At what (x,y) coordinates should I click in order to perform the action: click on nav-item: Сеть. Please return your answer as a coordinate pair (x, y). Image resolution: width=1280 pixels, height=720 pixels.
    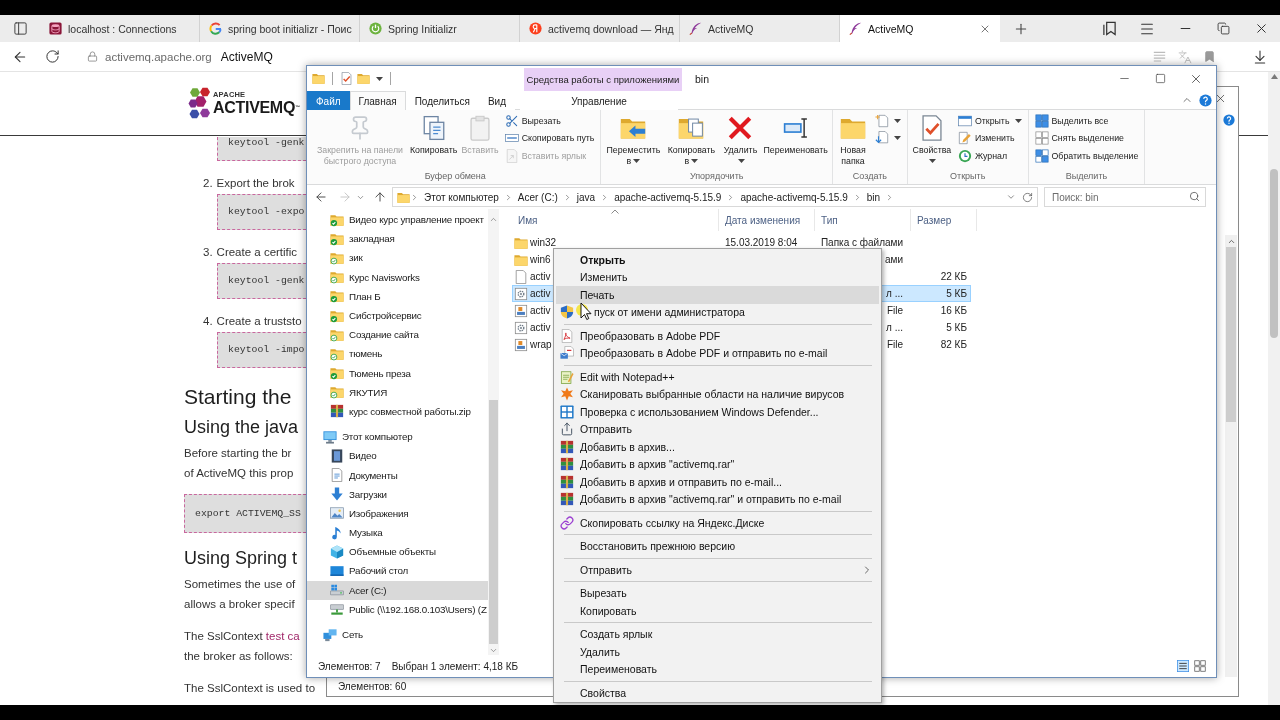
    Looking at the image, I should click on (397, 634).